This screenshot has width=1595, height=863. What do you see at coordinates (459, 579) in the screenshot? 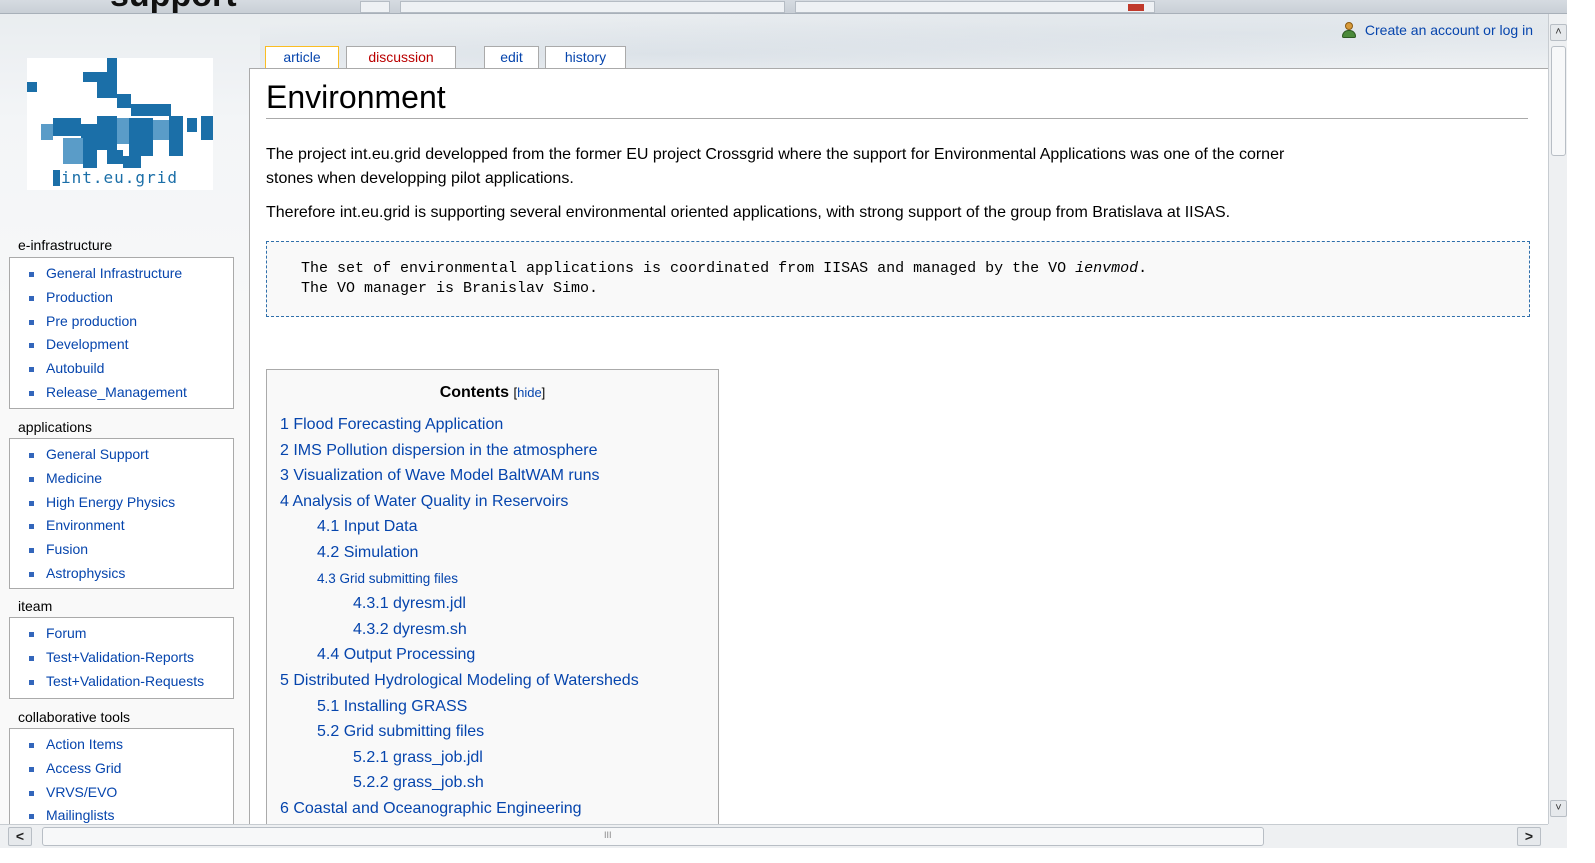
I see `toc-item: 4.3 Grid submitting files` at bounding box center [459, 579].